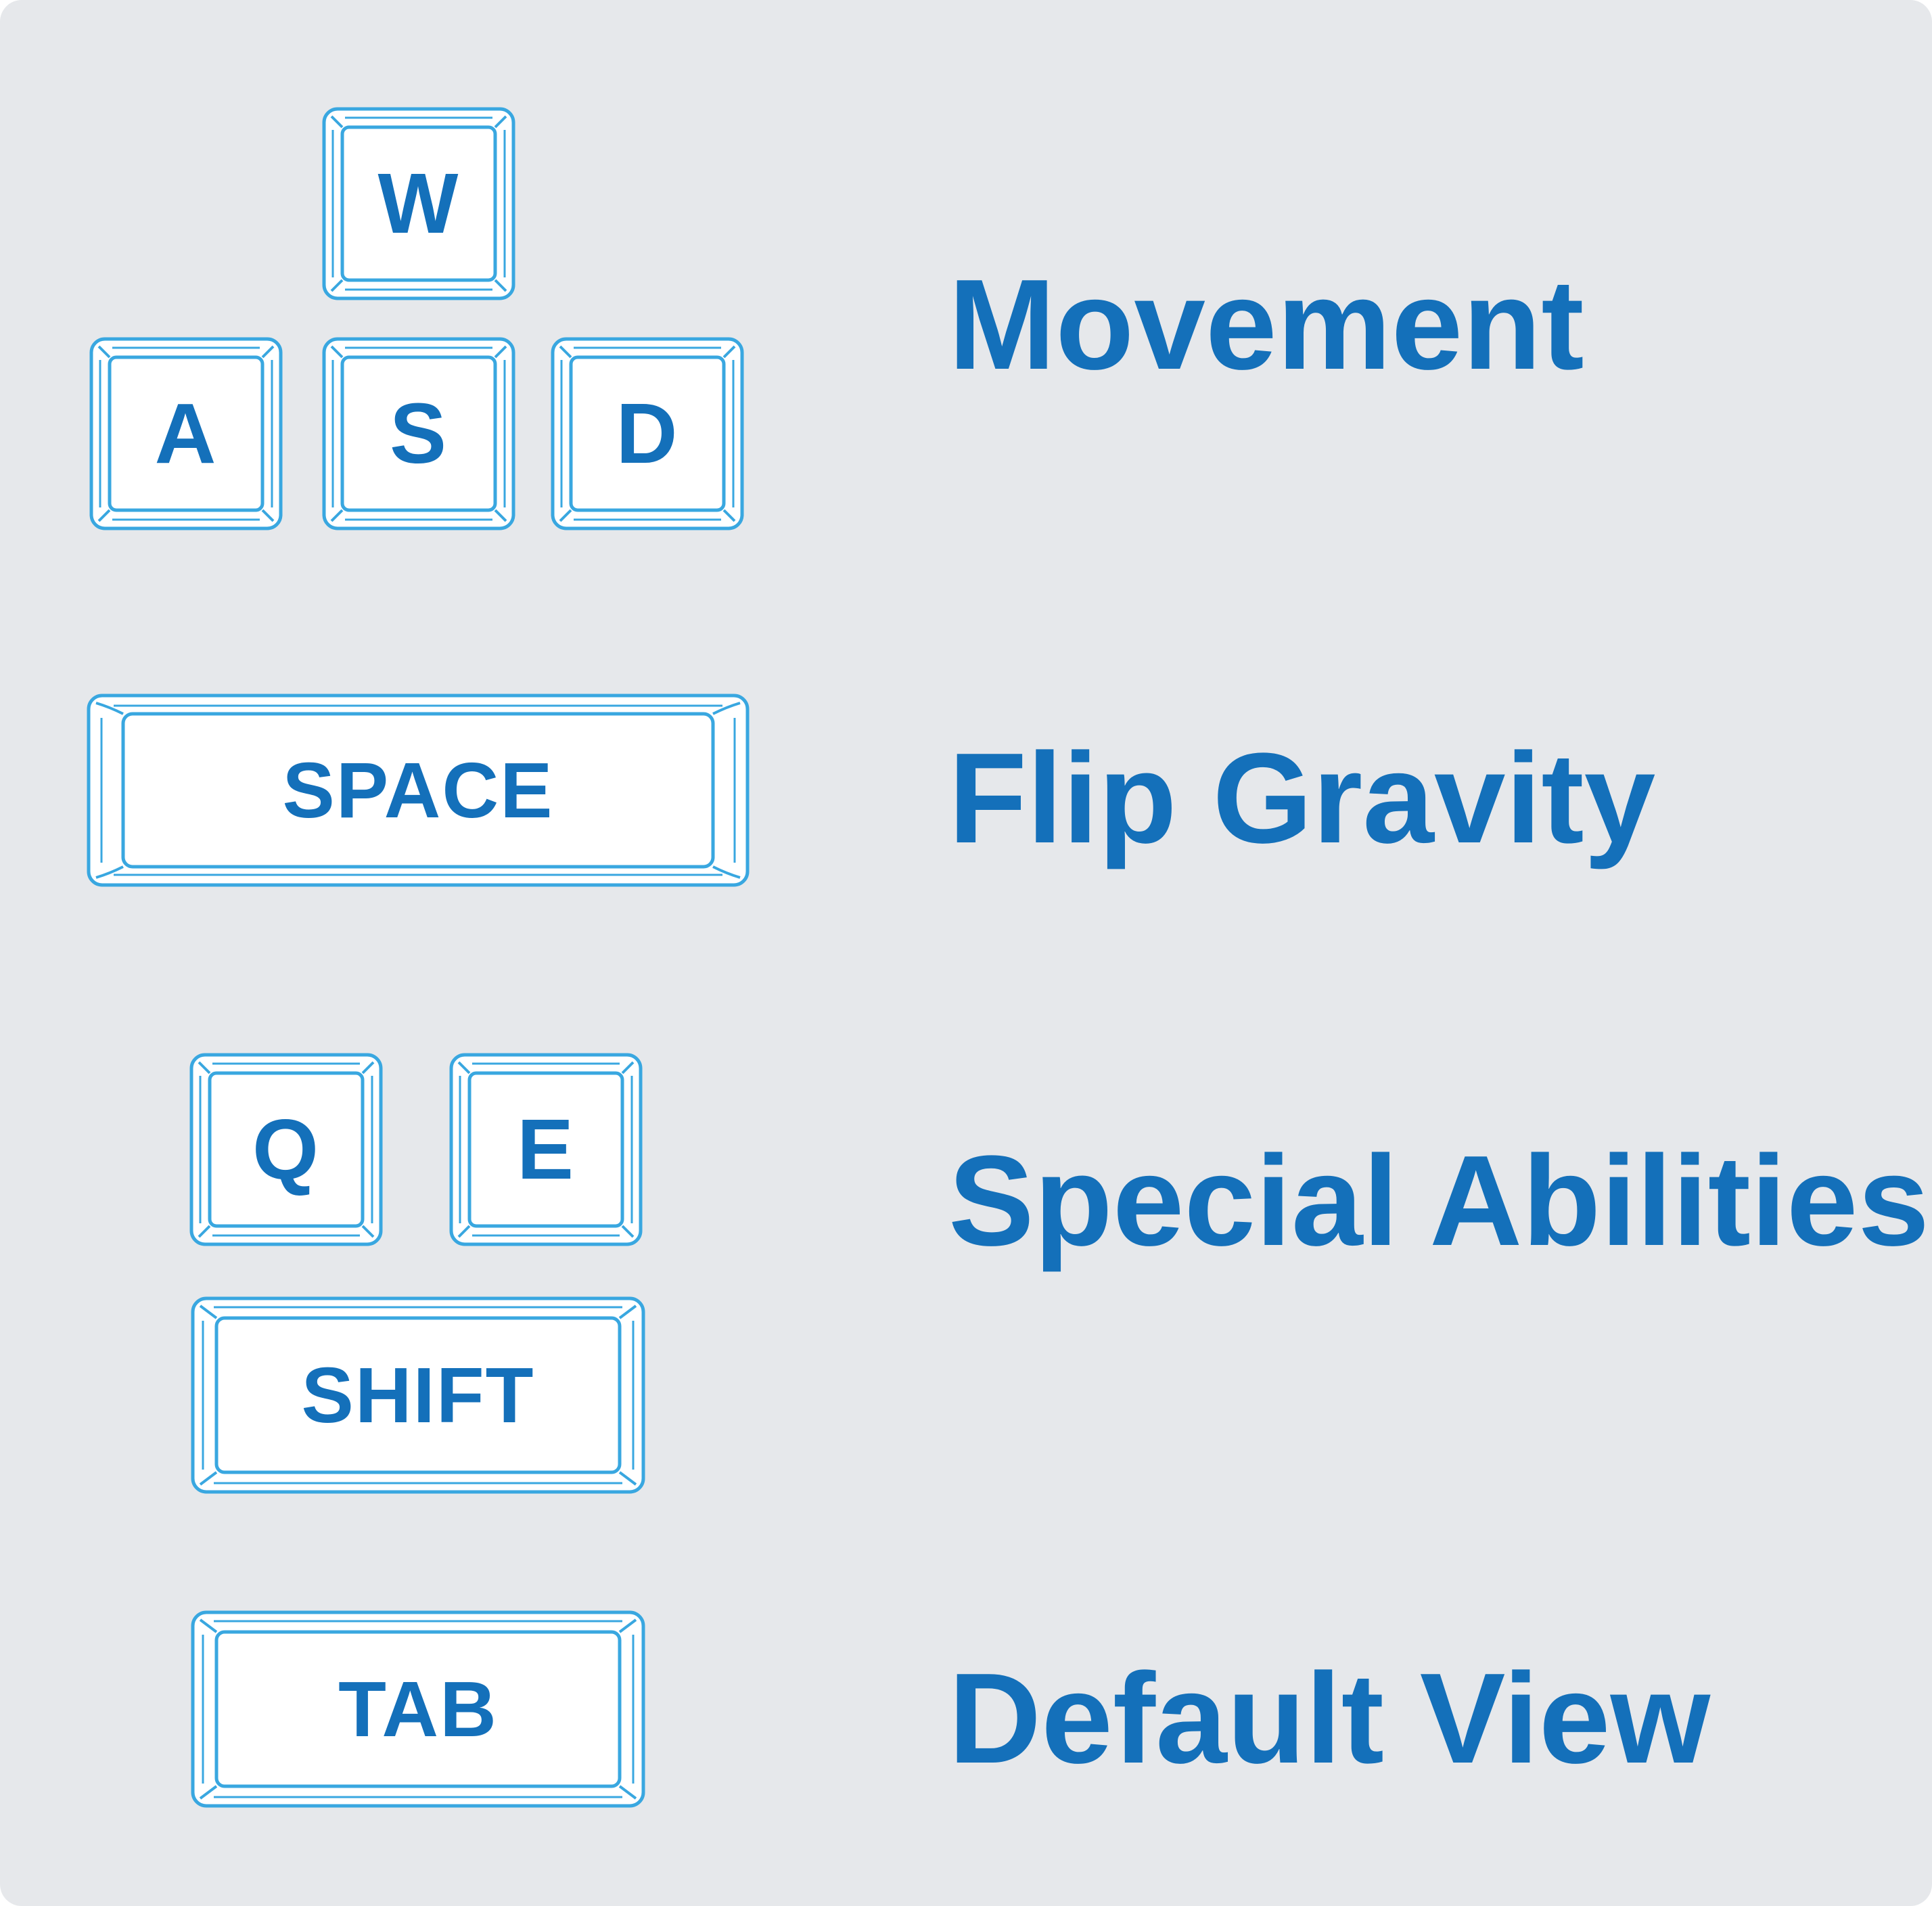 Image resolution: width=1932 pixels, height=1906 pixels. What do you see at coordinates (1439, 1201) in the screenshot?
I see `action-special-abilities: Special Abilities` at bounding box center [1439, 1201].